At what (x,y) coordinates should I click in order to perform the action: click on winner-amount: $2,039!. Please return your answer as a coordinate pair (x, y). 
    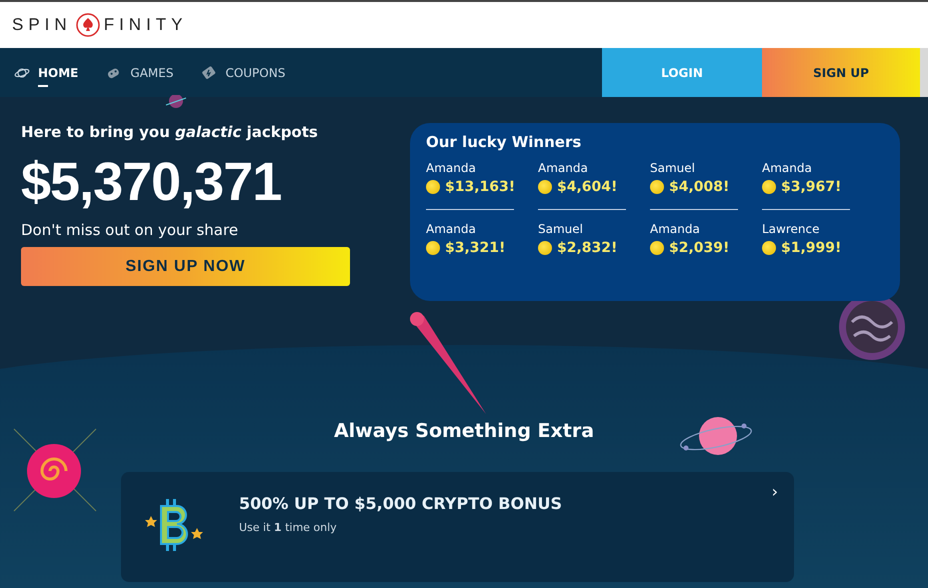
    Looking at the image, I should click on (699, 248).